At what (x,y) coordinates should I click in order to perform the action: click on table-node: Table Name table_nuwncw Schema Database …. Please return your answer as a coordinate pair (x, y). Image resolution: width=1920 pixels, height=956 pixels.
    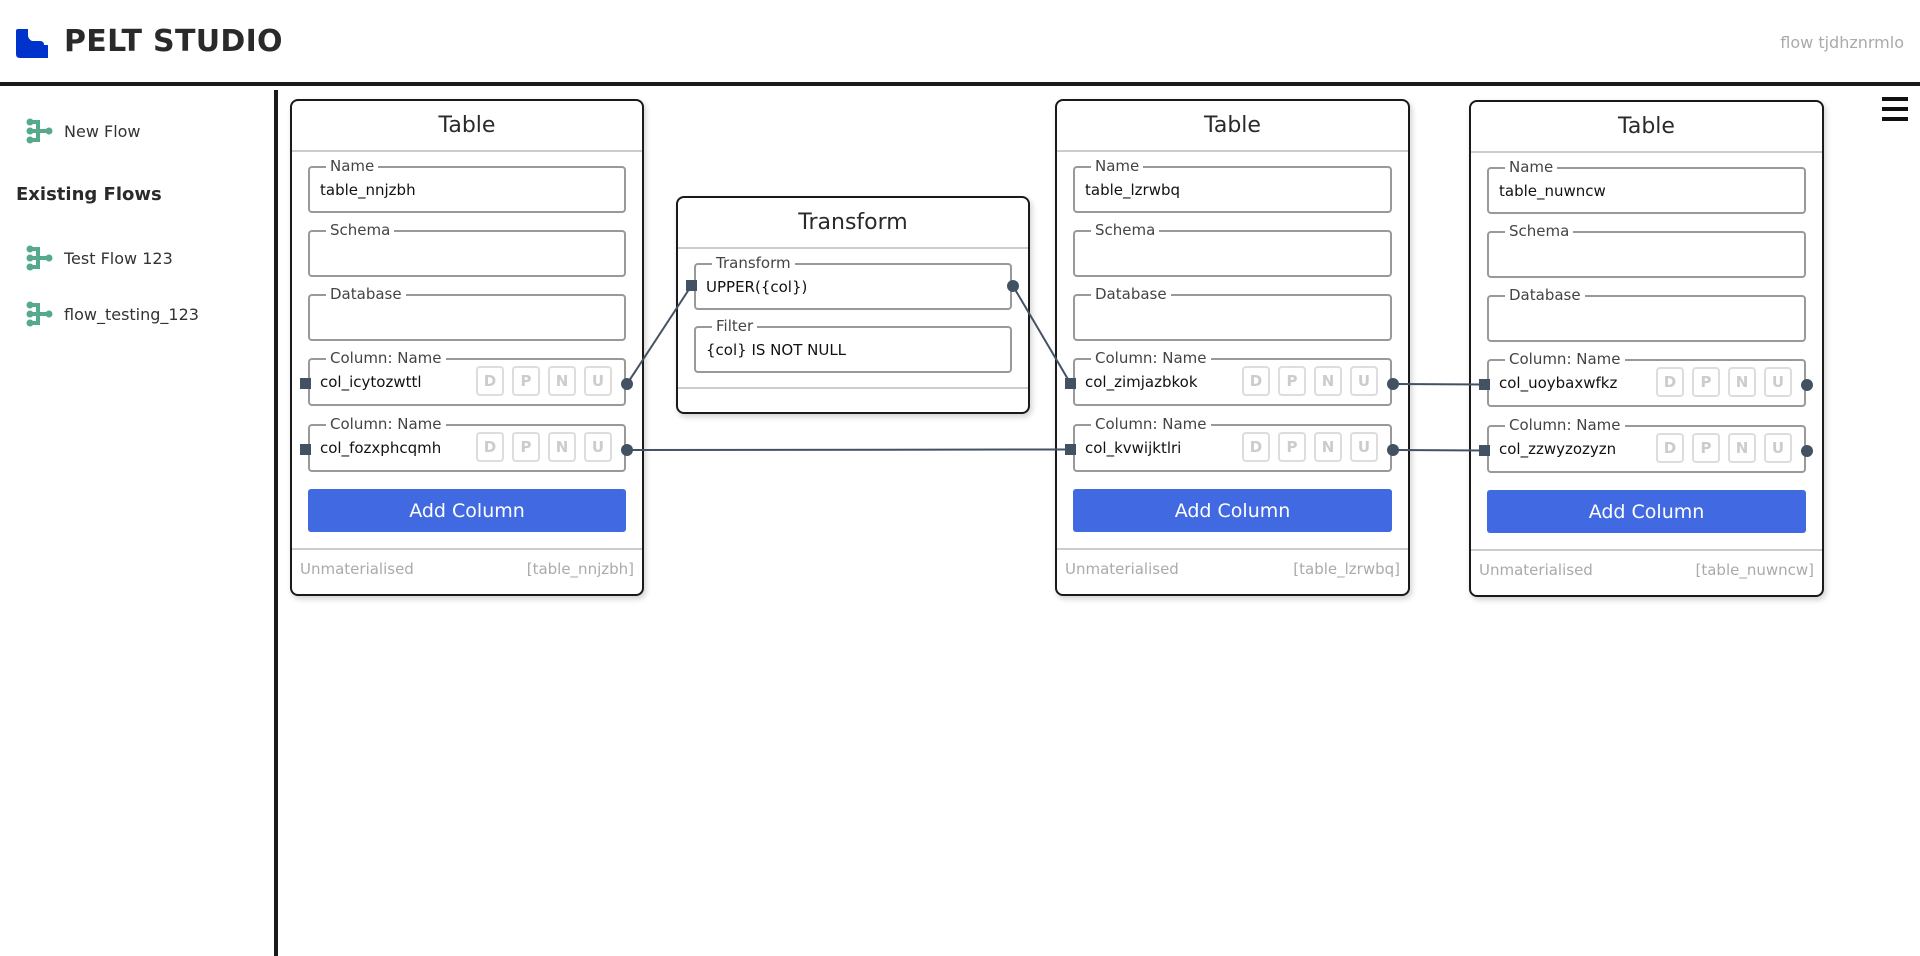
    Looking at the image, I should click on (1646, 348).